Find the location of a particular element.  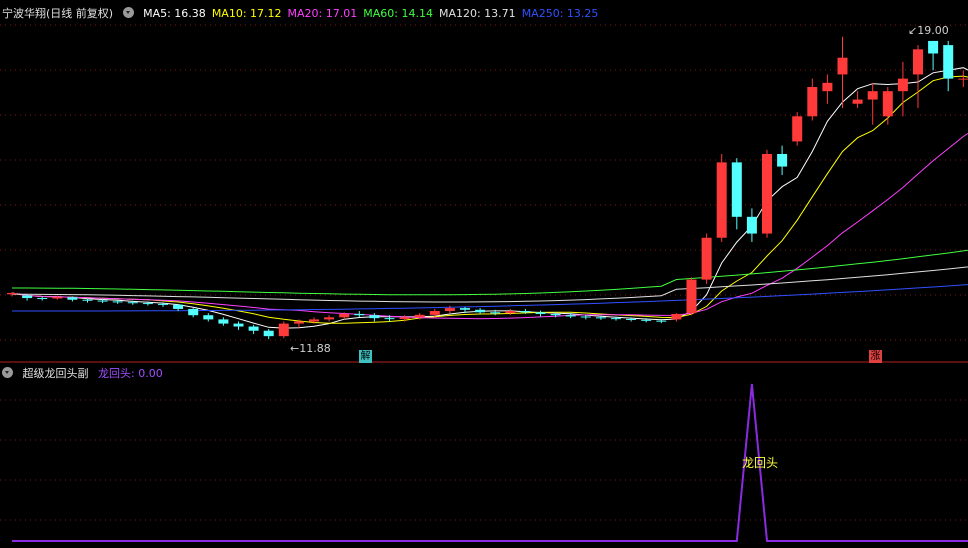

ma-legend-item: MA120: 13.71 is located at coordinates (477, 13).